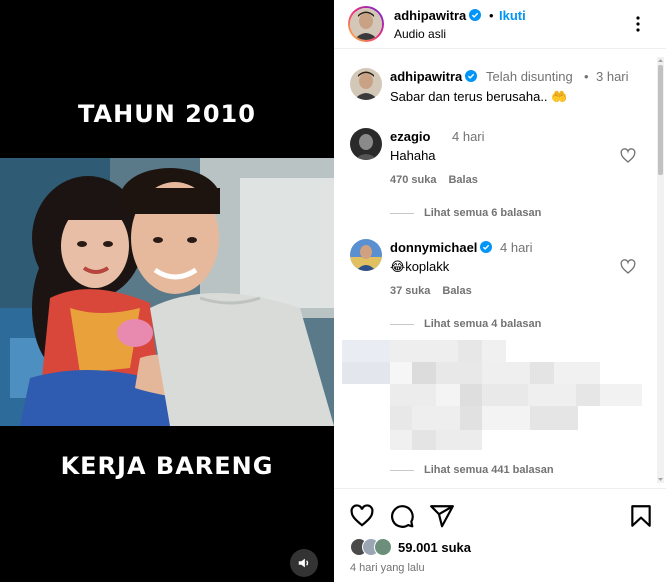 The width and height of the screenshot is (666, 582). I want to click on pixelated-comment, so click(492, 396).